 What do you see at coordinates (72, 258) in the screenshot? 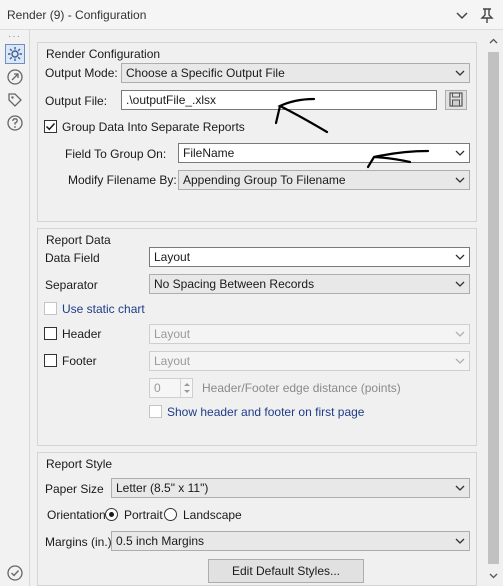
I see `data-field-label: Data Field` at bounding box center [72, 258].